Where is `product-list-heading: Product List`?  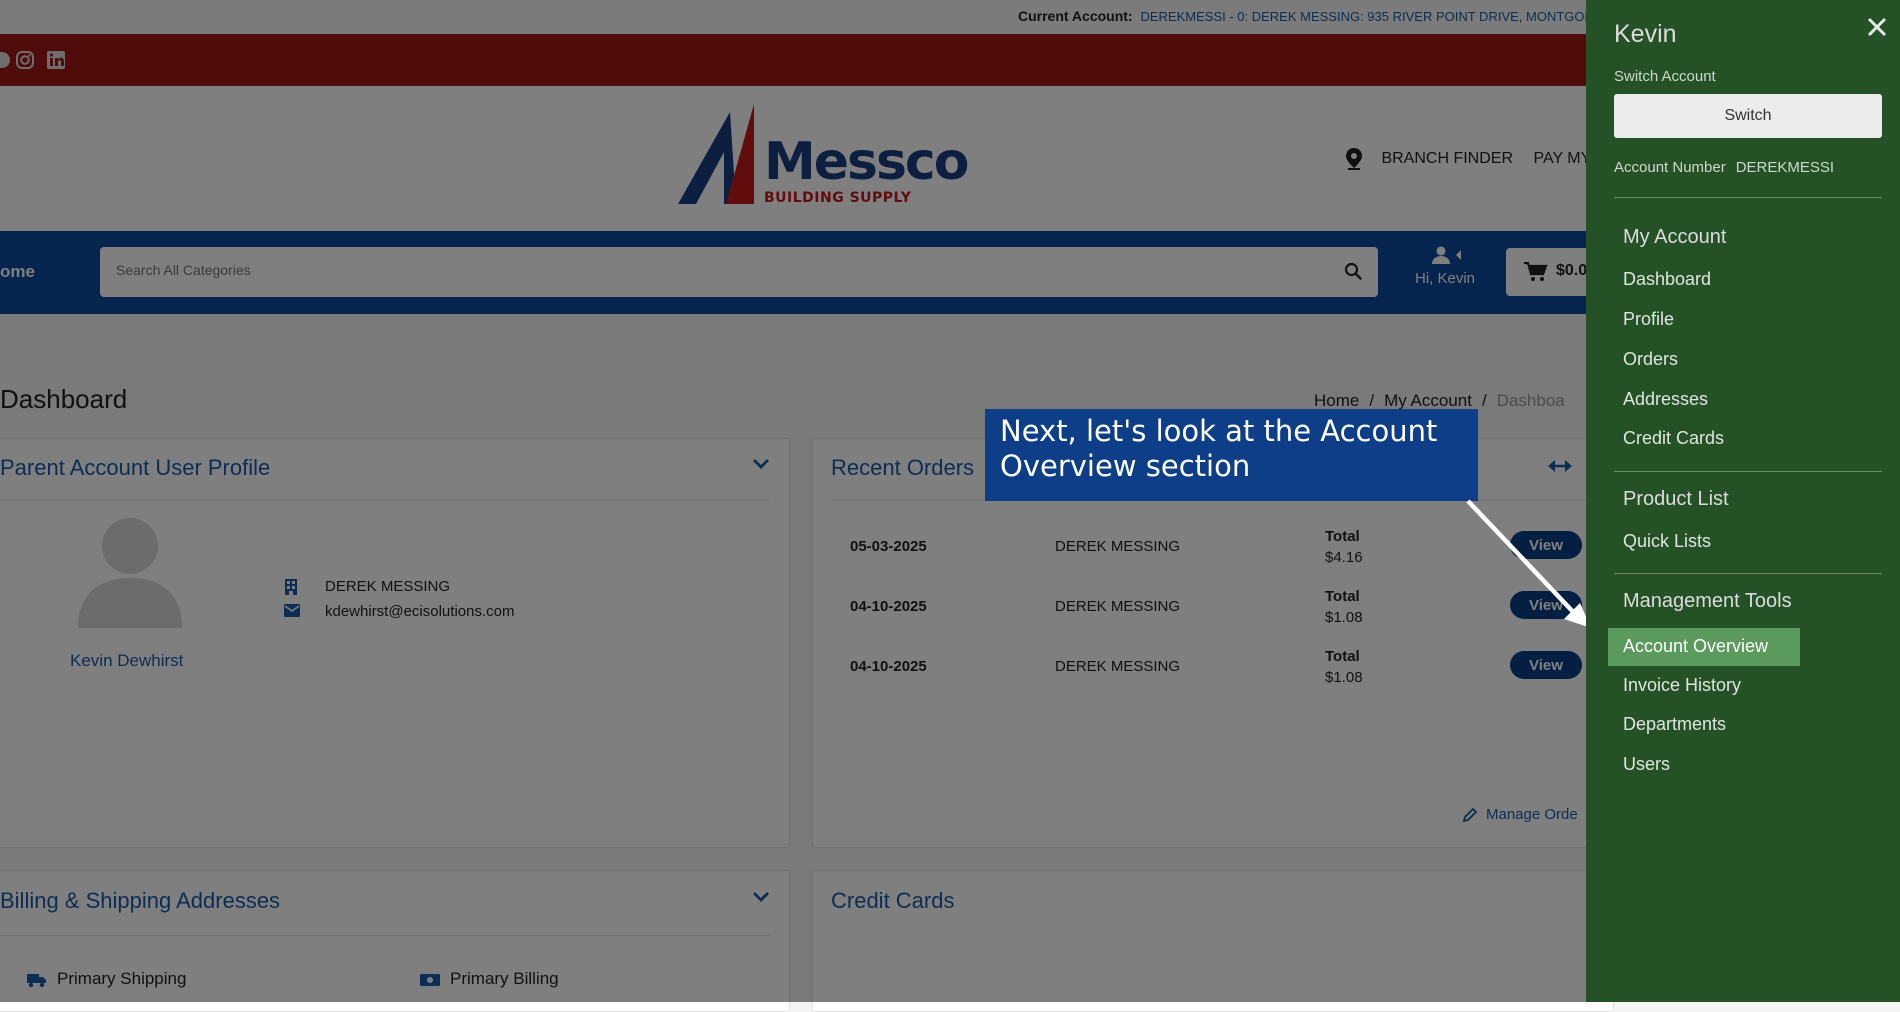
product-list-heading: Product List is located at coordinates (1676, 499).